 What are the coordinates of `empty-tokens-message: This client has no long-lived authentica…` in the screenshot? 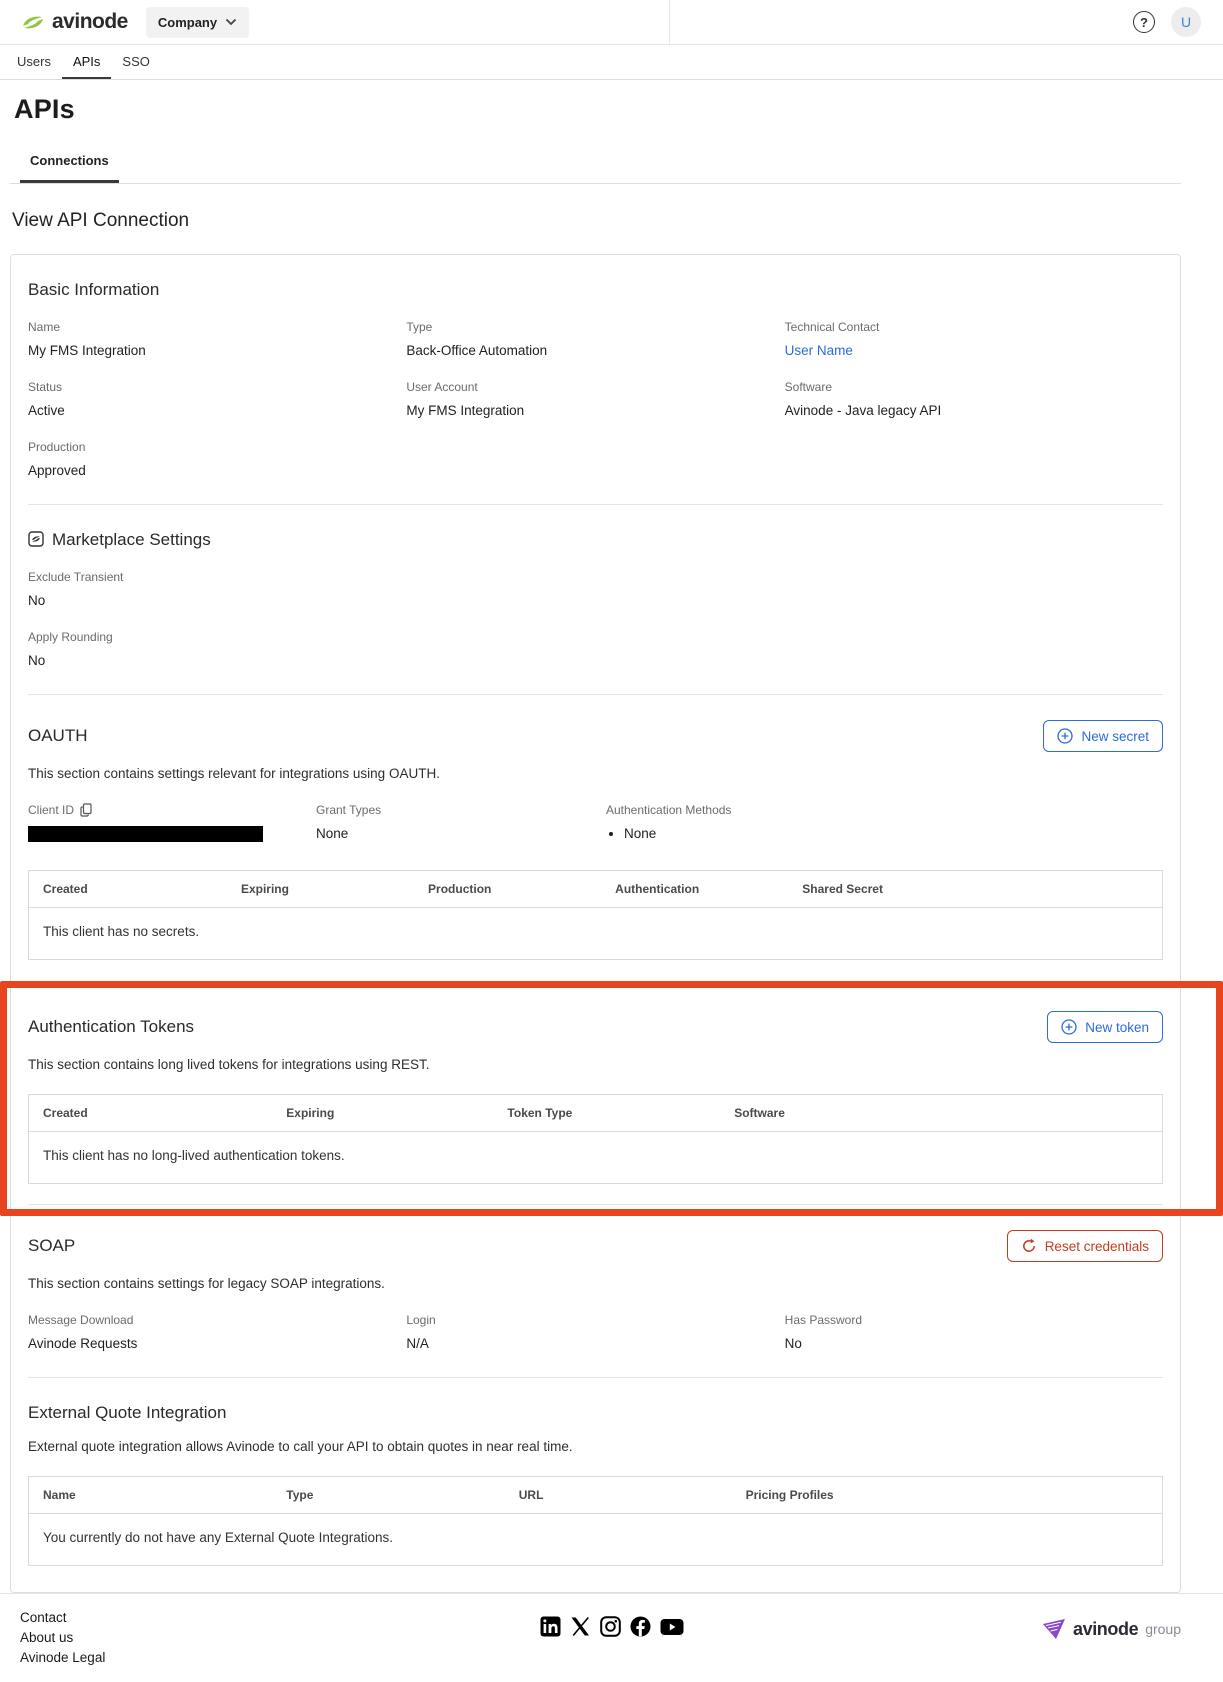 It's located at (194, 1155).